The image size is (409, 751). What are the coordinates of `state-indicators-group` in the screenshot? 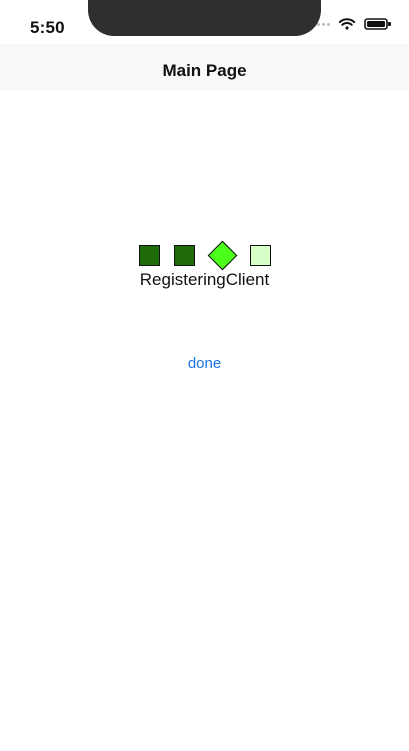 It's located at (204, 255).